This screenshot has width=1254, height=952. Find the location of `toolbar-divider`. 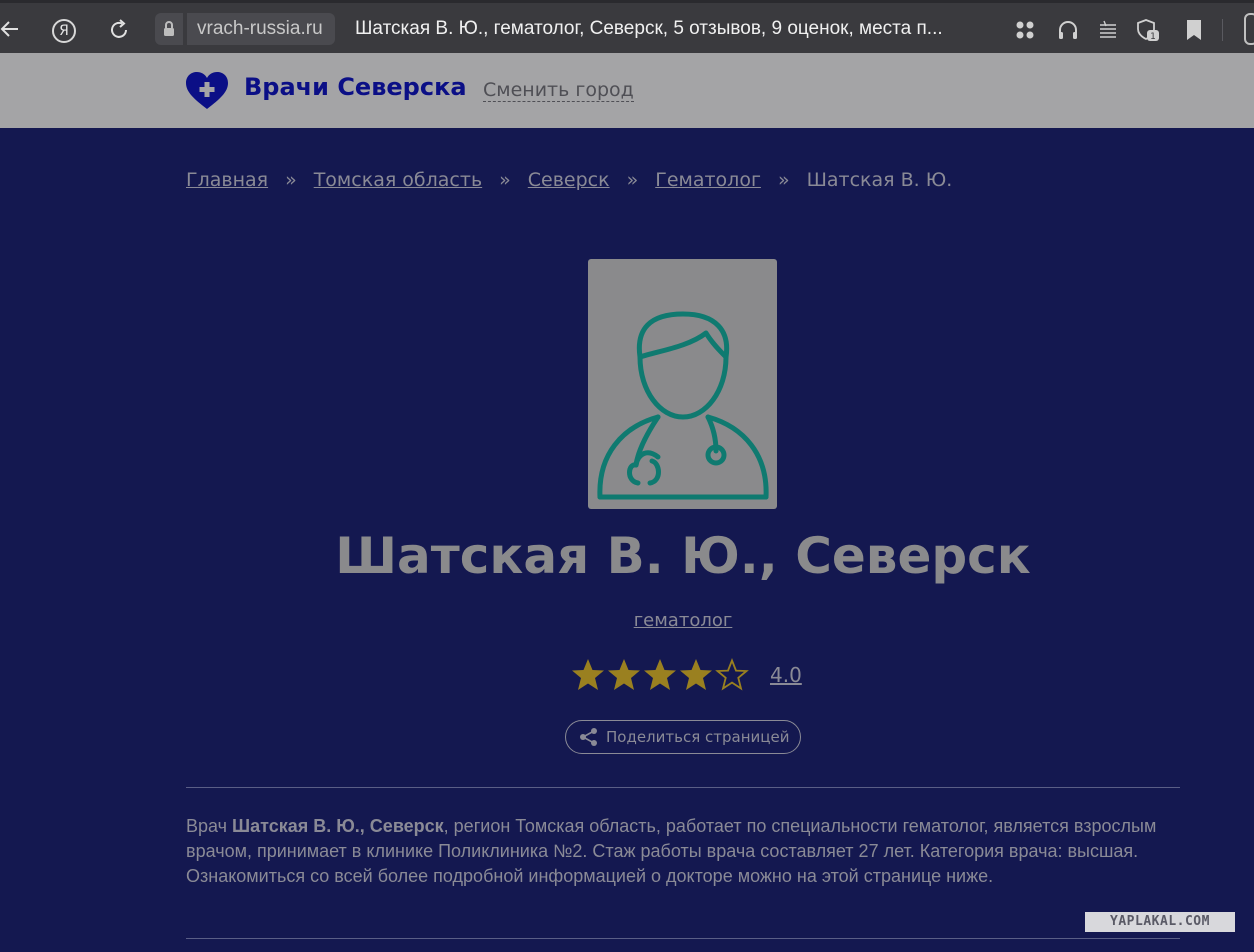

toolbar-divider is located at coordinates (1222, 30).